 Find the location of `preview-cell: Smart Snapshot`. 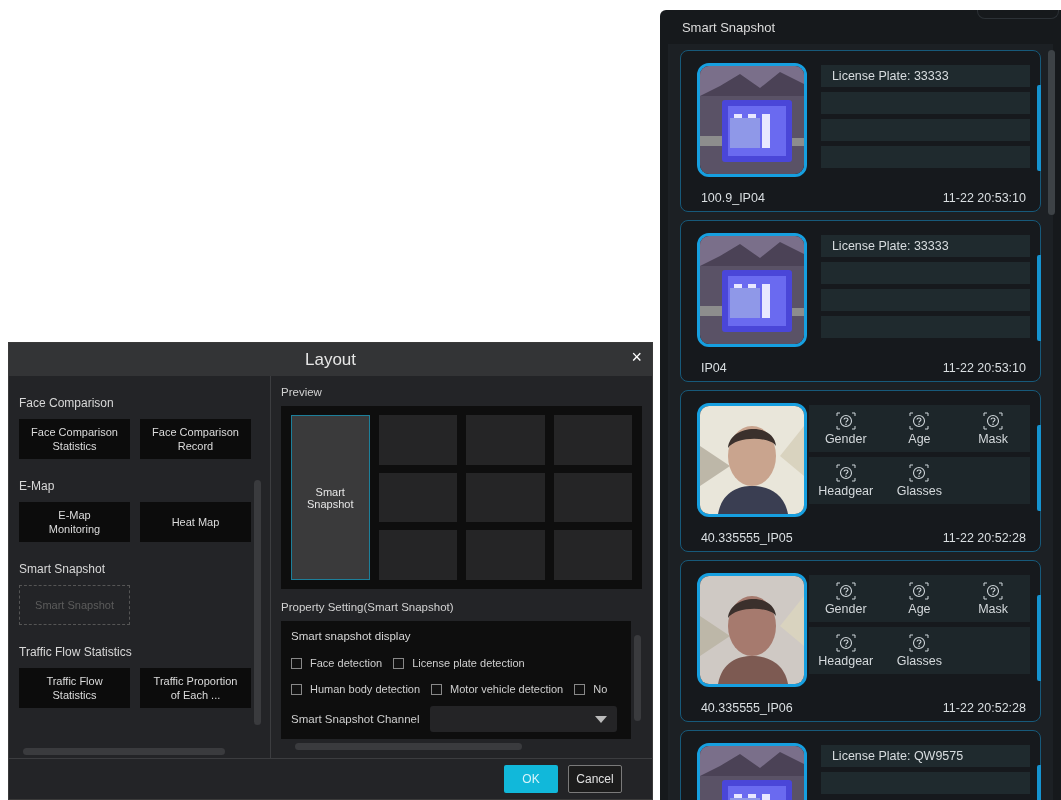

preview-cell: Smart Snapshot is located at coordinates (330, 497).